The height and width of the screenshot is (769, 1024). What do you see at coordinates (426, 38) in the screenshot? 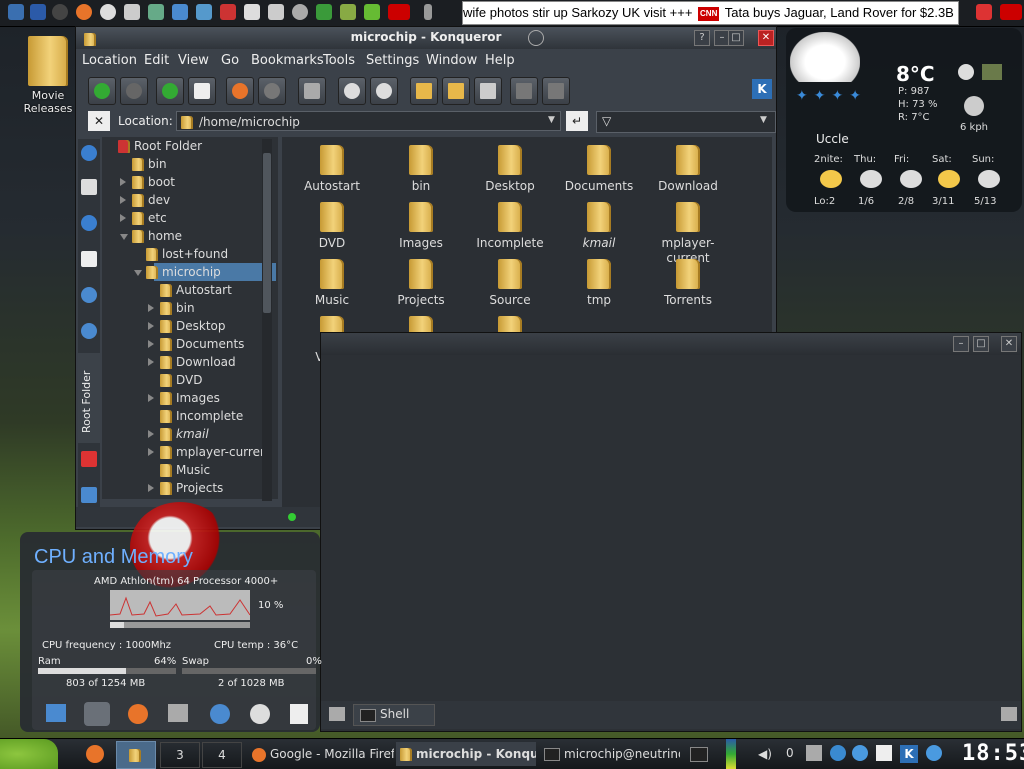
I see `title-bar: microchip - Konqueror ? – □ ✕` at bounding box center [426, 38].